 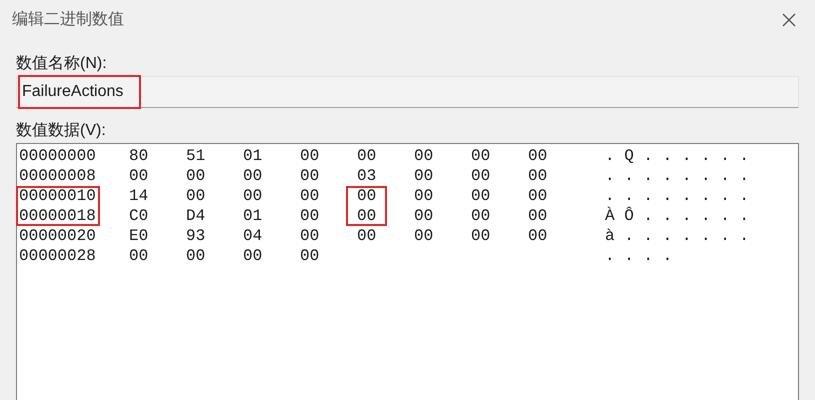 What do you see at coordinates (58, 196) in the screenshot?
I see `offset-text: 00000010` at bounding box center [58, 196].